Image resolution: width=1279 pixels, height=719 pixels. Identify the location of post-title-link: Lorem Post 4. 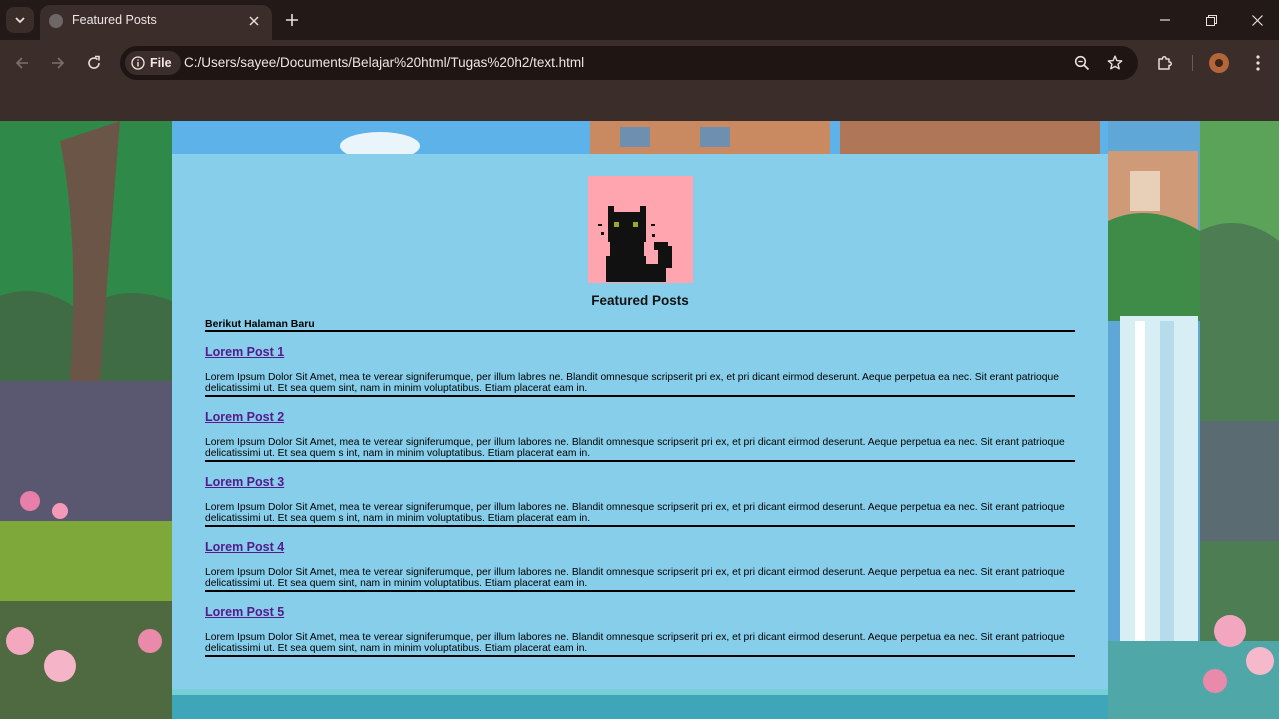
(244, 547).